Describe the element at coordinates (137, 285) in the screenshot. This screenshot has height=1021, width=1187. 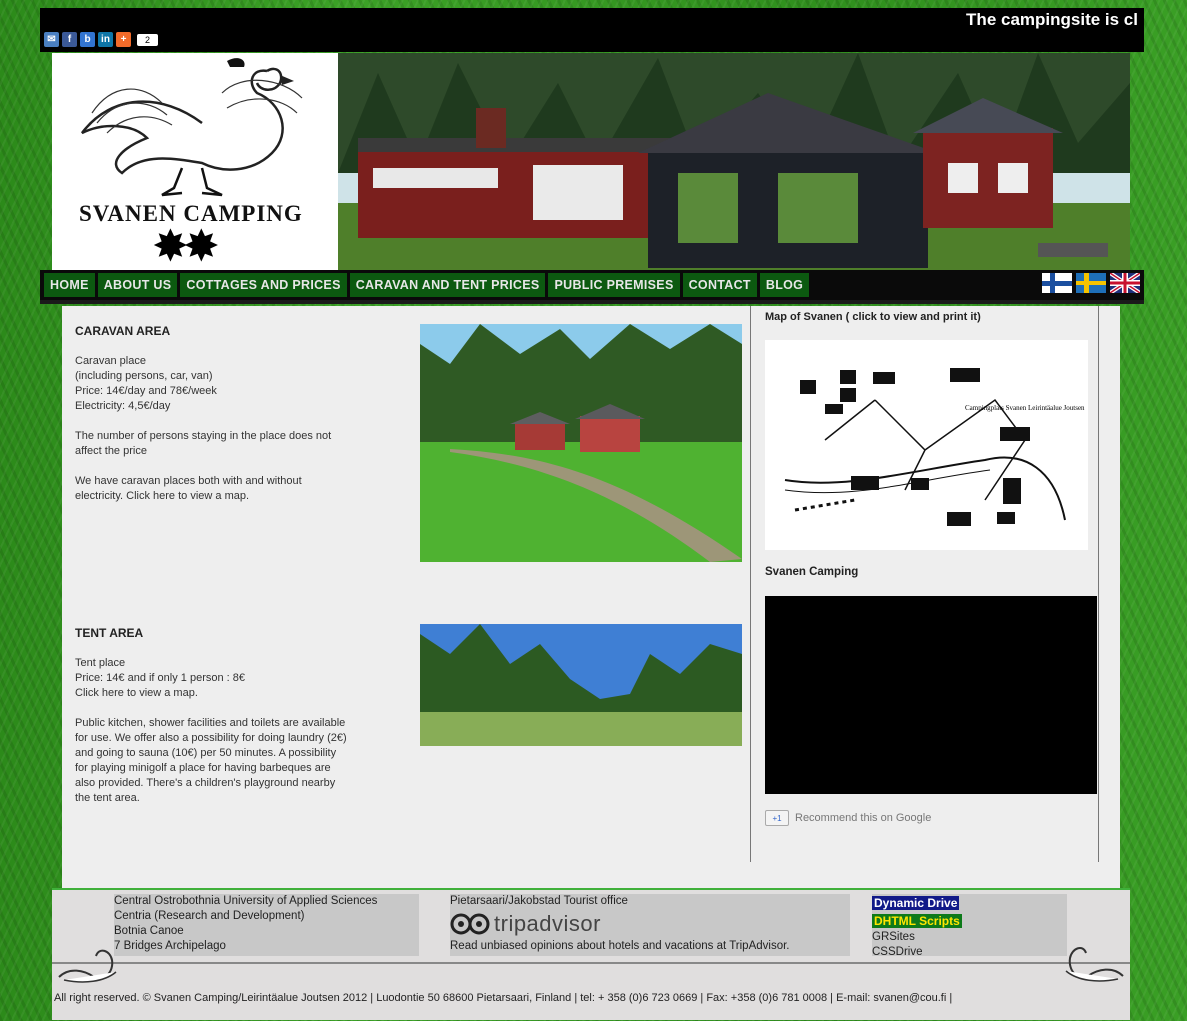
I see `nav-item-about-us: ABOUT US` at that location.